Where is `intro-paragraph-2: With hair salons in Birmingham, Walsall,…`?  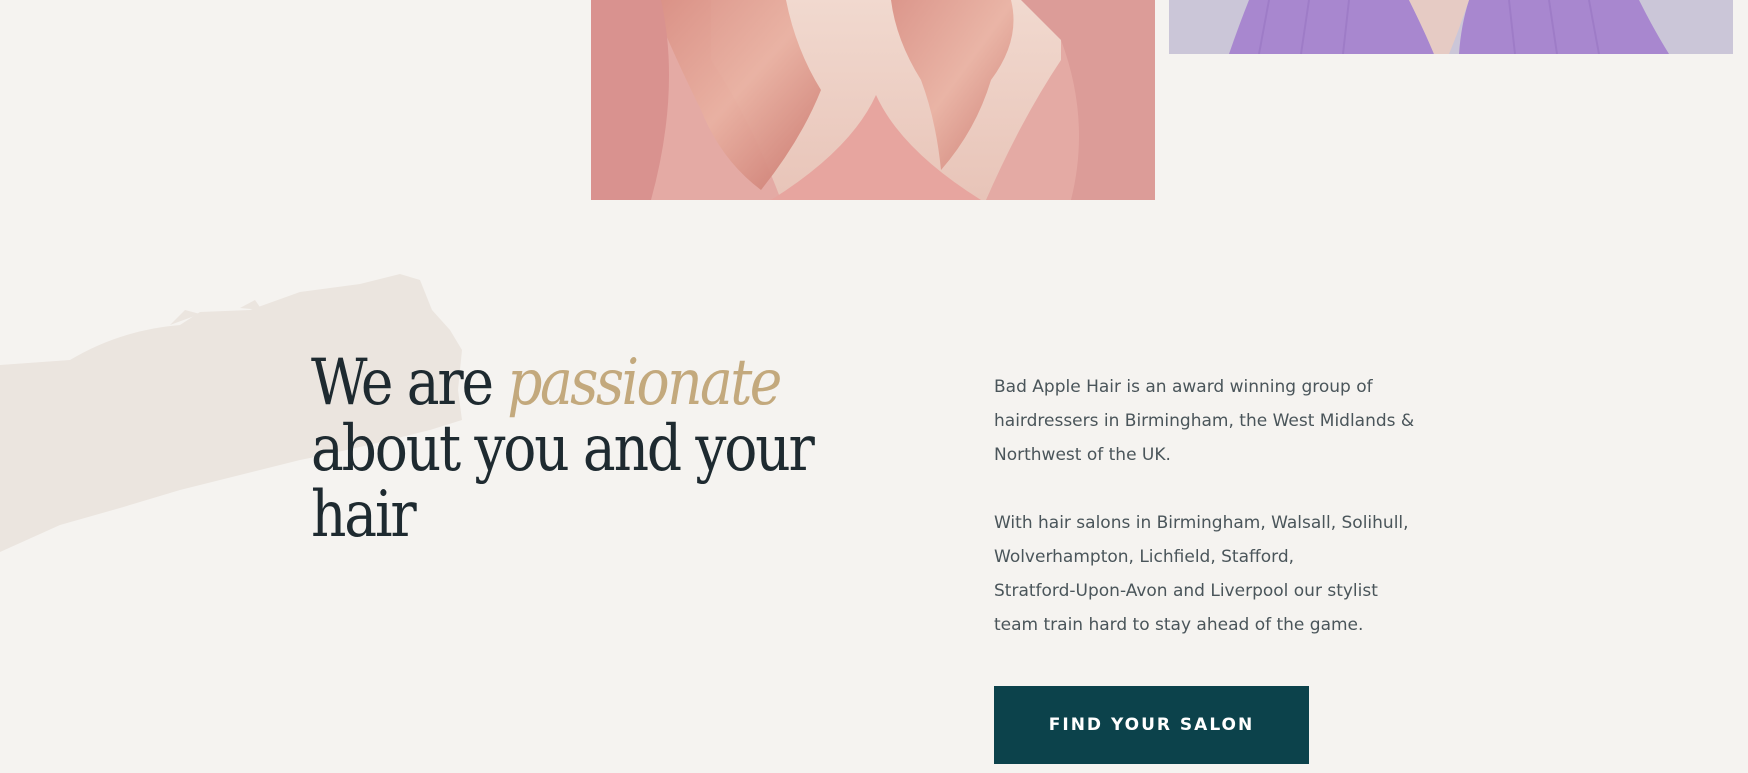
intro-paragraph-2: With hair salons in Birmingham, Walsall,… is located at coordinates (1201, 574).